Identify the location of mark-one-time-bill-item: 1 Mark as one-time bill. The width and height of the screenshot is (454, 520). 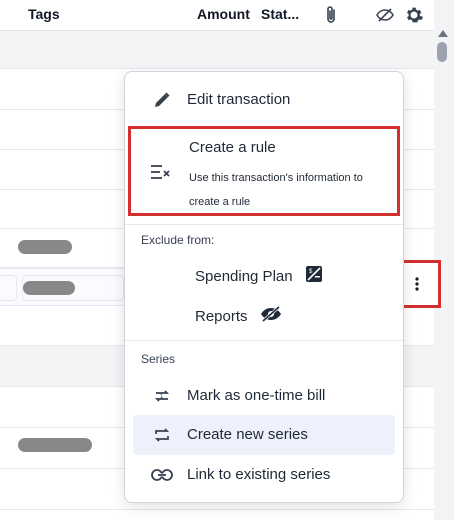
(264, 396).